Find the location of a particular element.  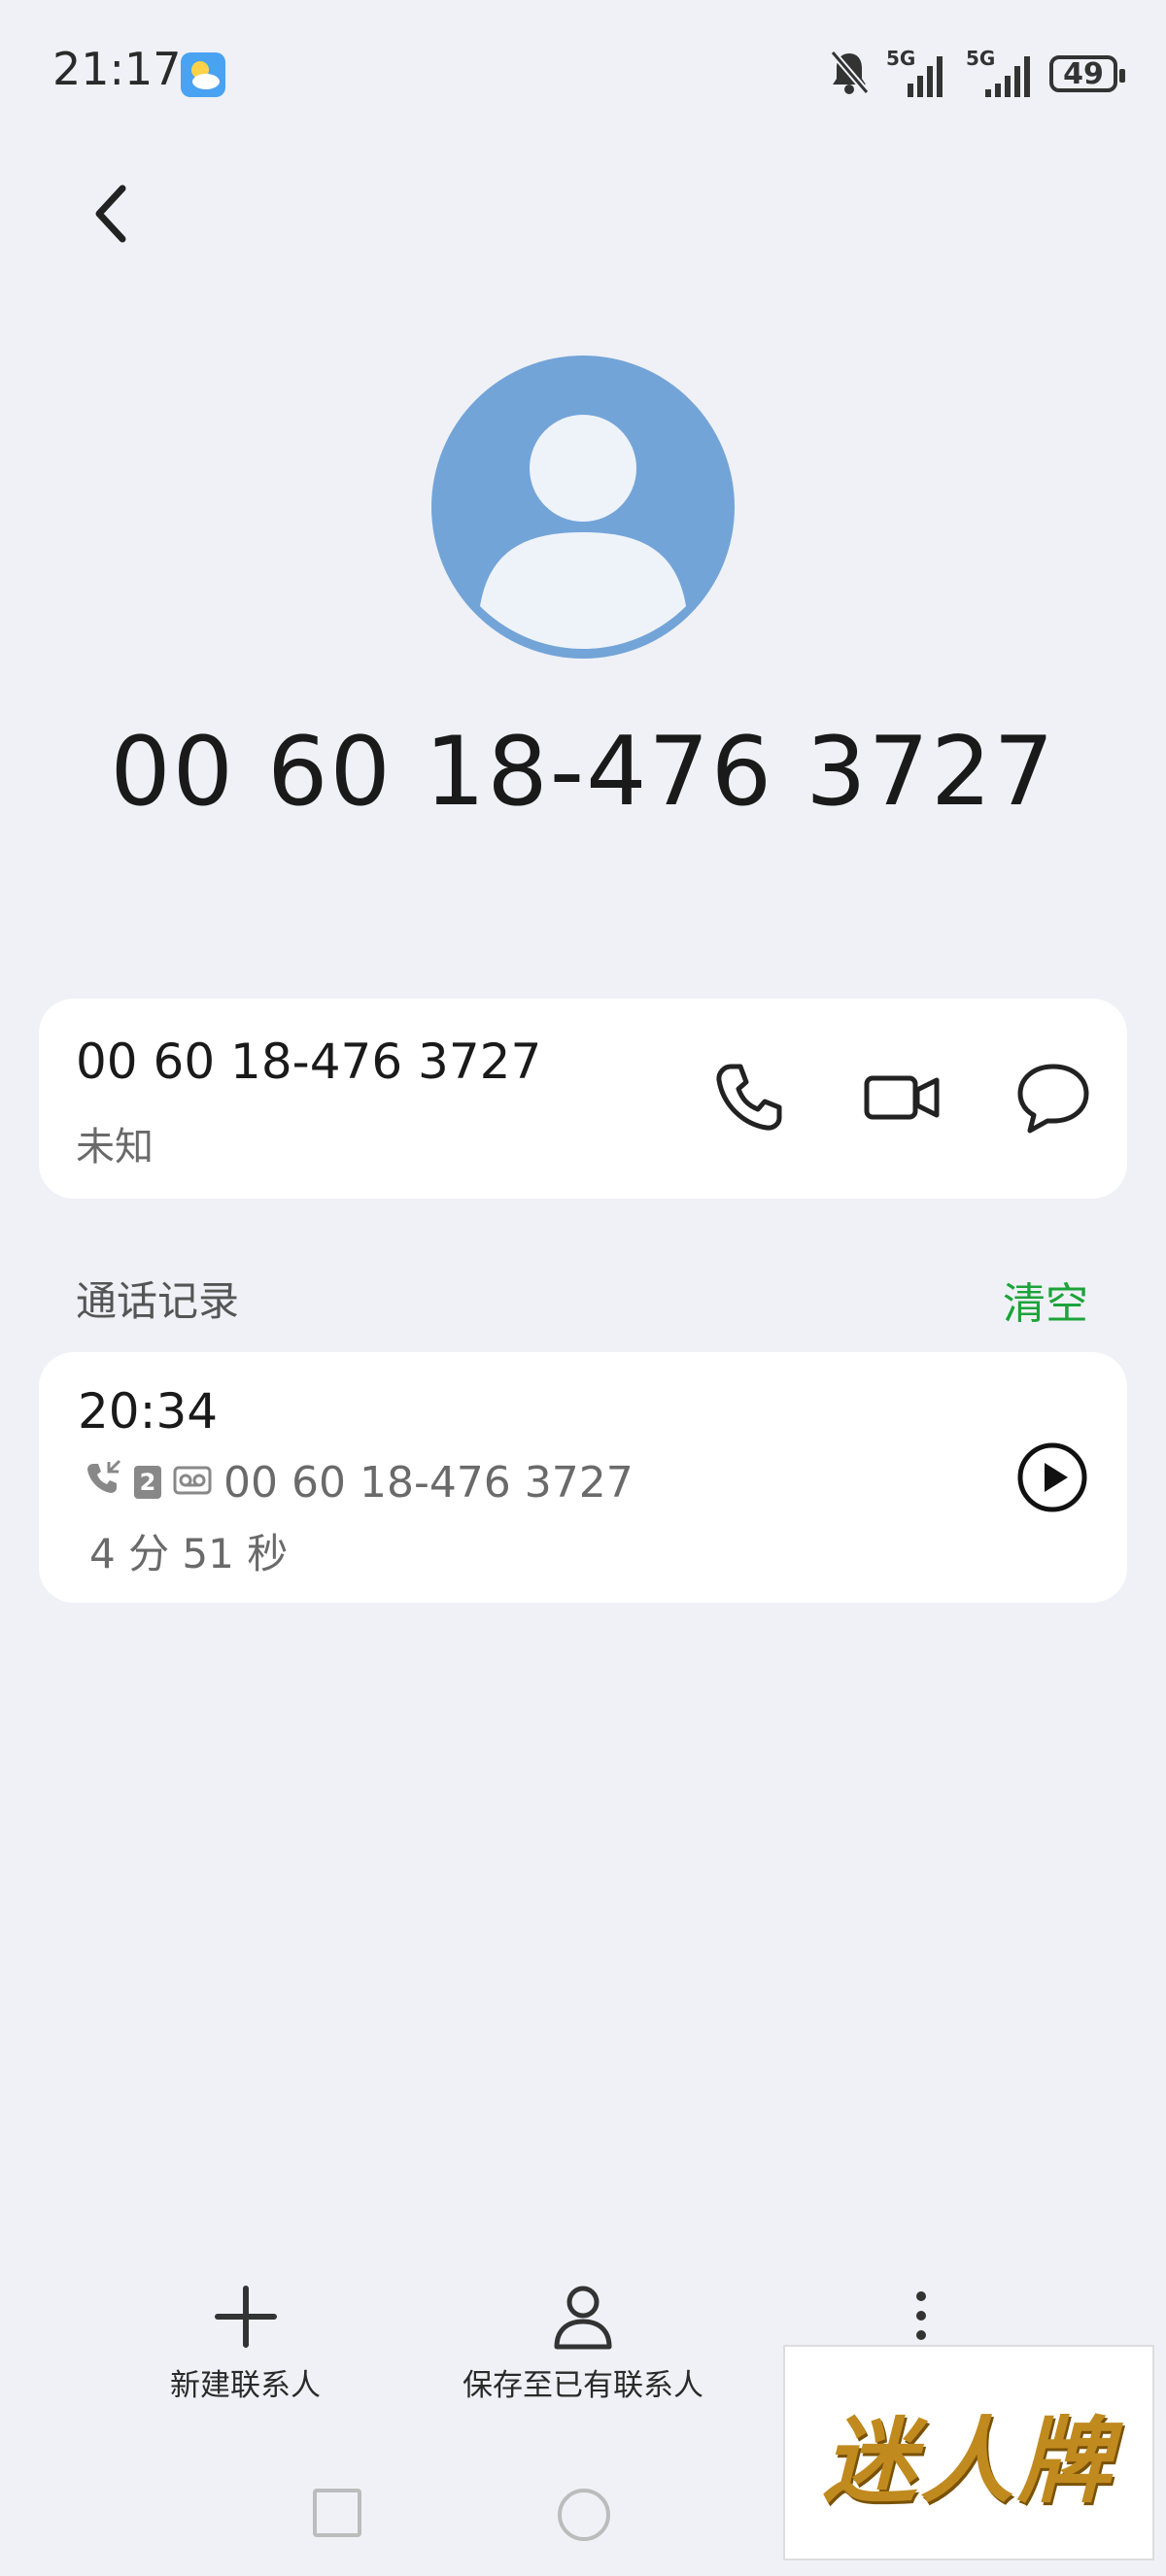

play-icon is located at coordinates (1052, 1477).